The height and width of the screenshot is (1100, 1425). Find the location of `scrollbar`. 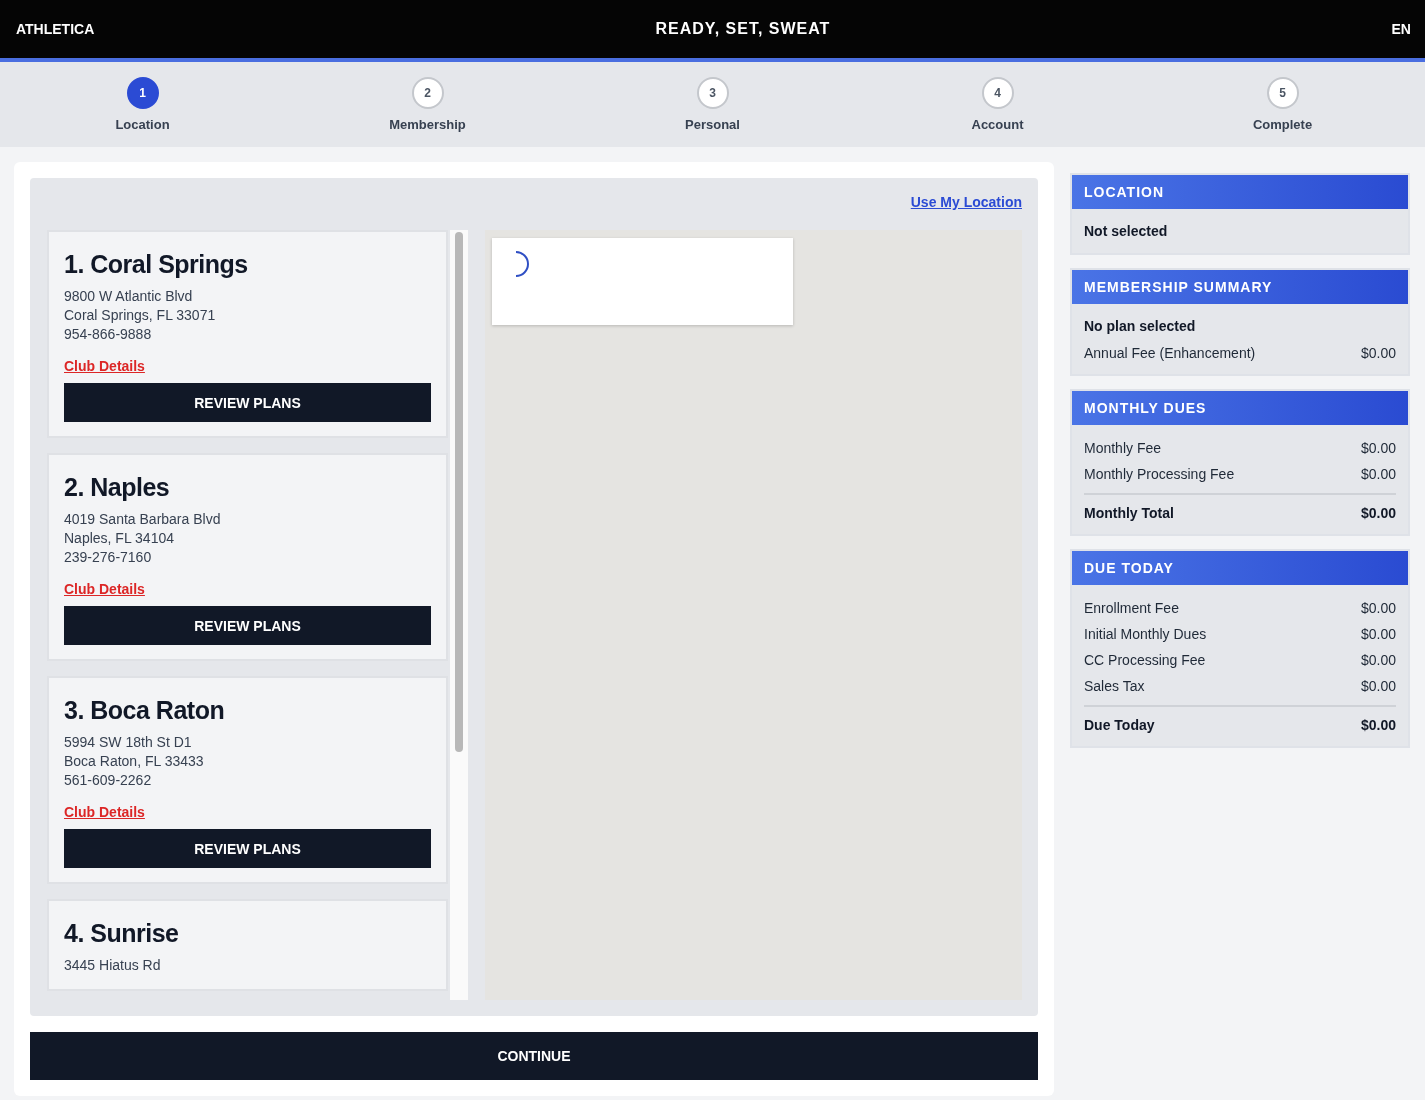

scrollbar is located at coordinates (459, 615).